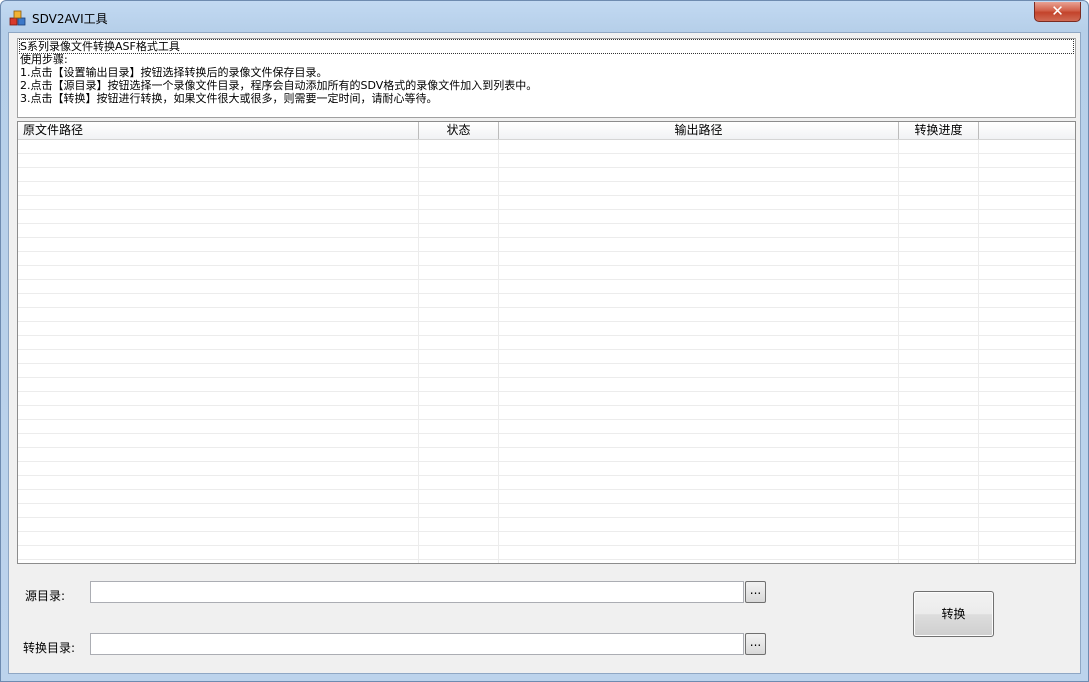 The height and width of the screenshot is (682, 1089). I want to click on output-dir-input, so click(417, 644).